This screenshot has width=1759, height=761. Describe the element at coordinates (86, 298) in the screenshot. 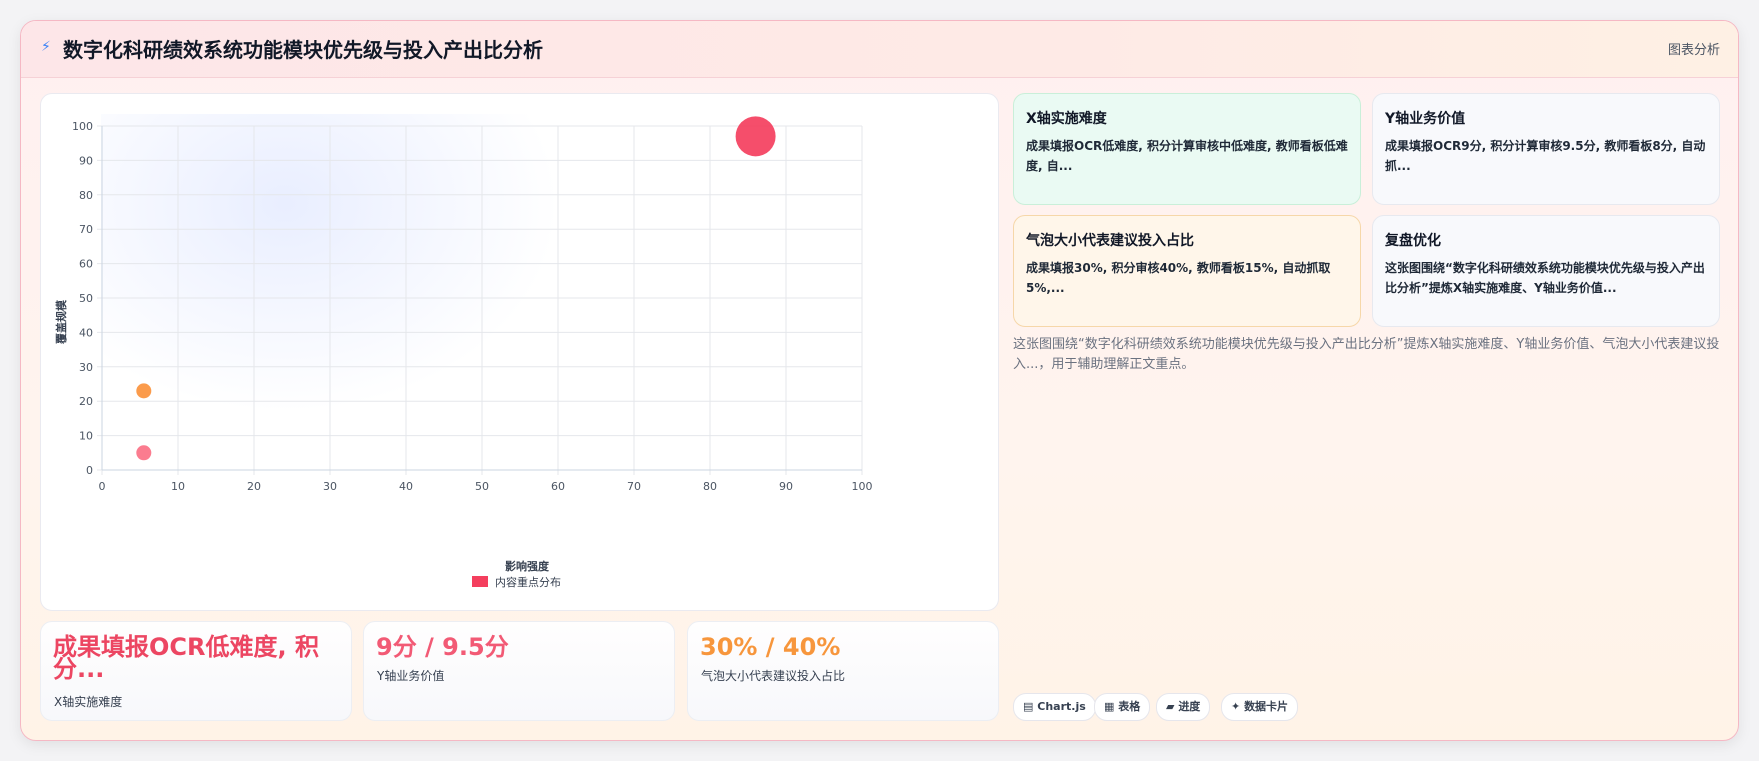

I see `y-tick-label: 50` at that location.